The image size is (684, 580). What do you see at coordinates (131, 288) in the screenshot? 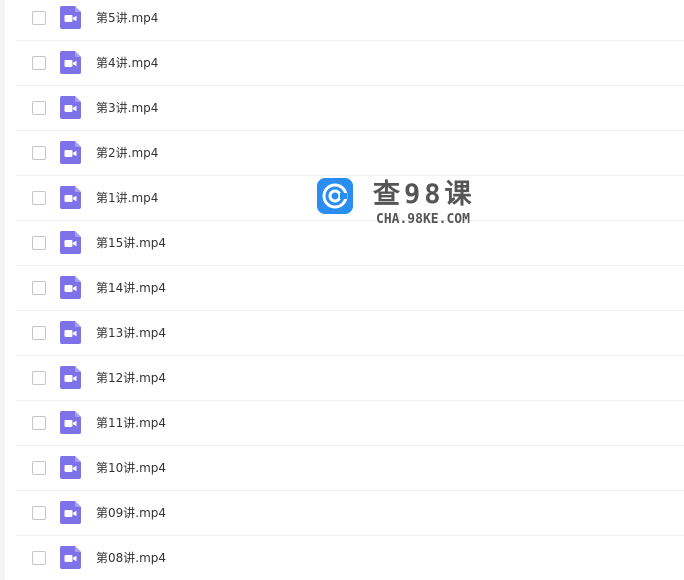
I see `file-name: 第14讲.mp4` at bounding box center [131, 288].